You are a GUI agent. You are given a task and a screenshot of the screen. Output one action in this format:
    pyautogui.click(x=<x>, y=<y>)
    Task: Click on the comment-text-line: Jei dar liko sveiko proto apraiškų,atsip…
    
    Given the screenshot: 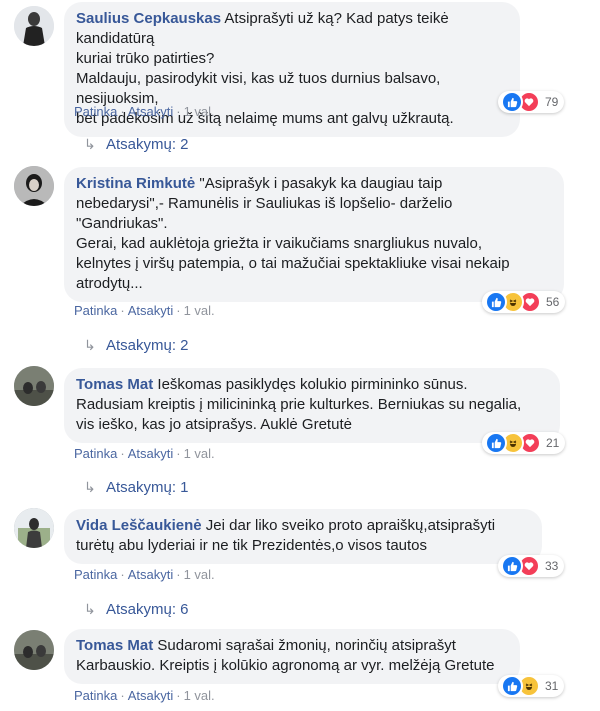 What is the action you would take?
    pyautogui.click(x=350, y=525)
    